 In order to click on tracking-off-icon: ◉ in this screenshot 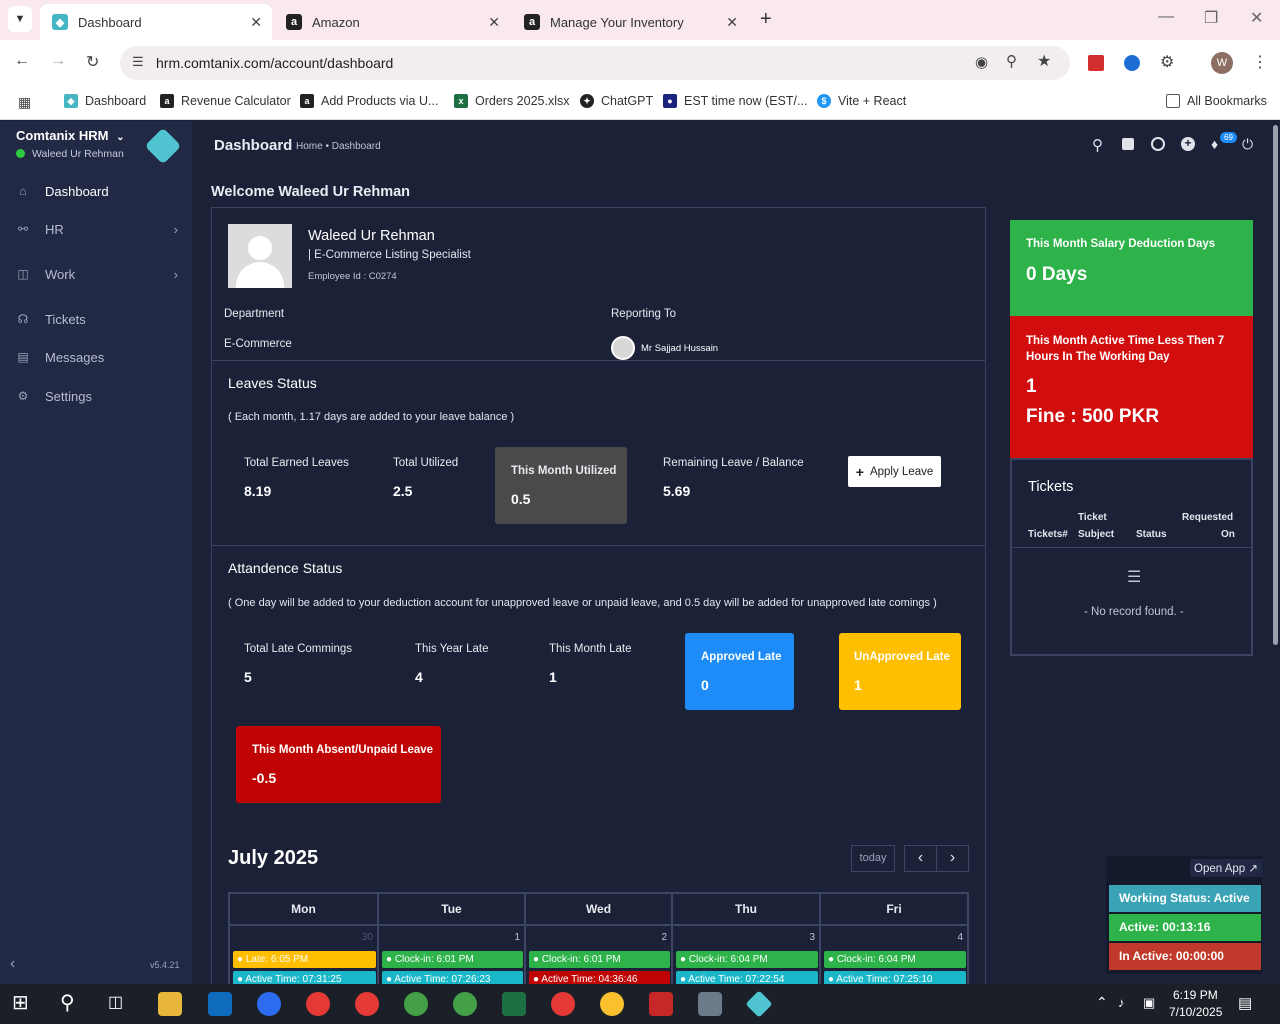, I will do `click(981, 62)`.